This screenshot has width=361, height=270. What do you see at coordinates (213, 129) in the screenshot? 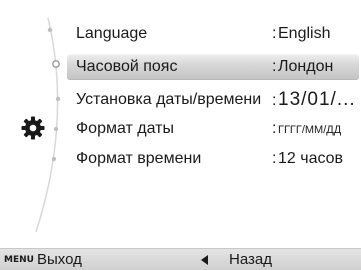
I see `menu-item-date-format: Формат даты : ГГГГ/ММ/ДД` at bounding box center [213, 129].